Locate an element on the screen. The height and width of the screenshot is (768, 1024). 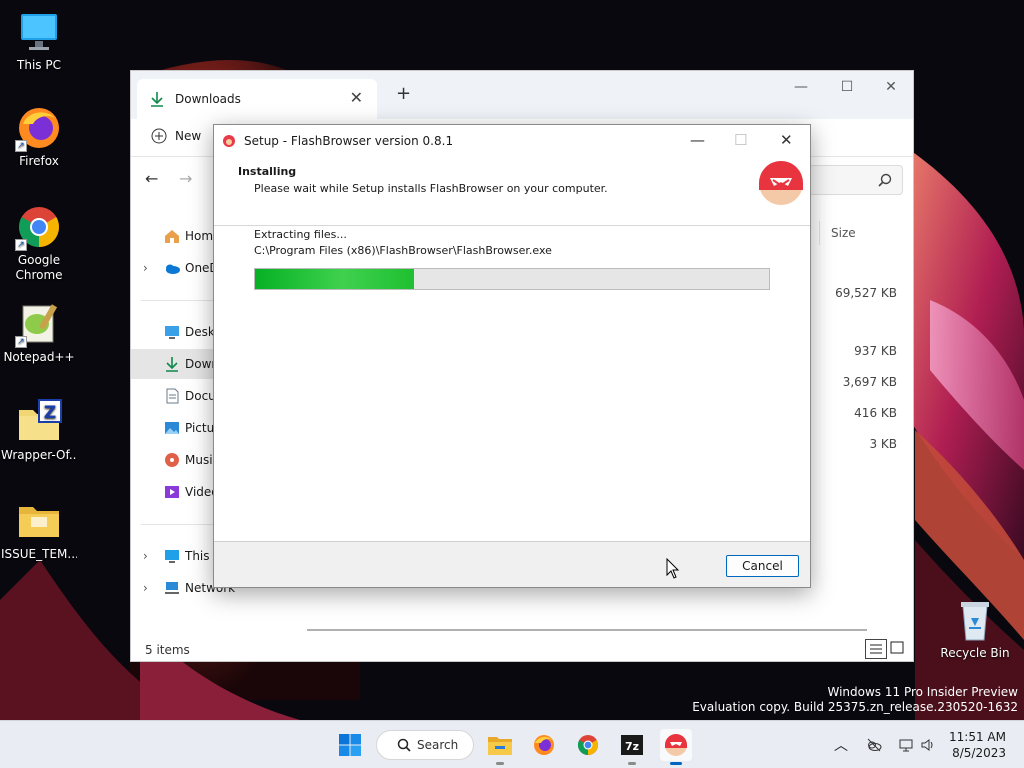
download-icon is located at coordinates (172, 364).